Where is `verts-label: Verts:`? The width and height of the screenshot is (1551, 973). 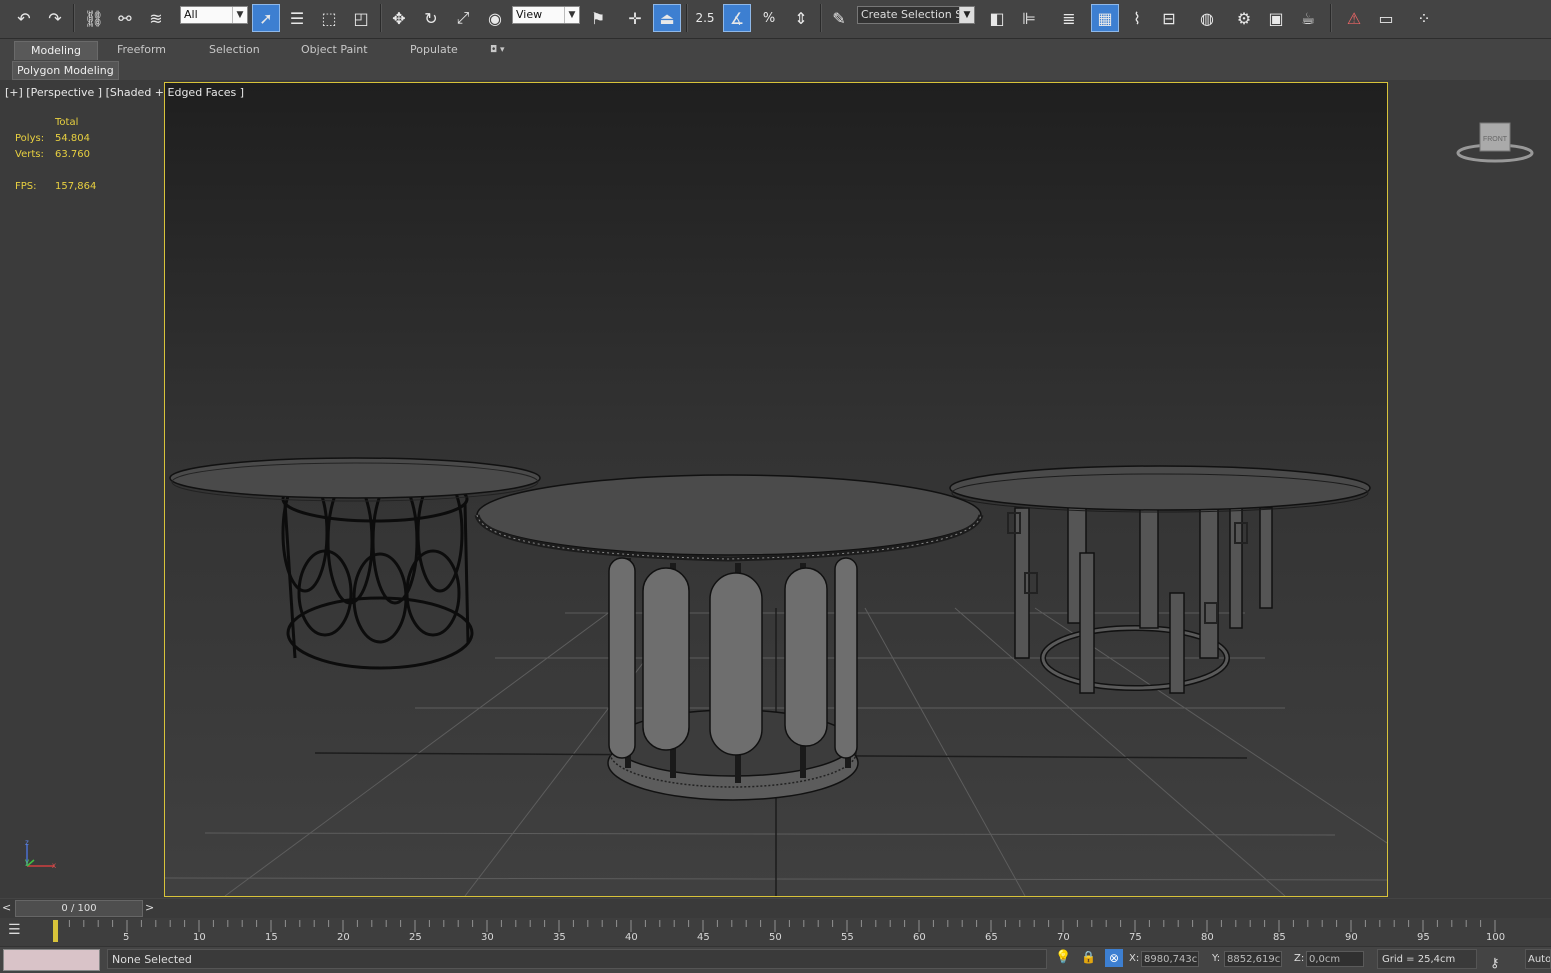
verts-label: Verts: is located at coordinates (29, 154).